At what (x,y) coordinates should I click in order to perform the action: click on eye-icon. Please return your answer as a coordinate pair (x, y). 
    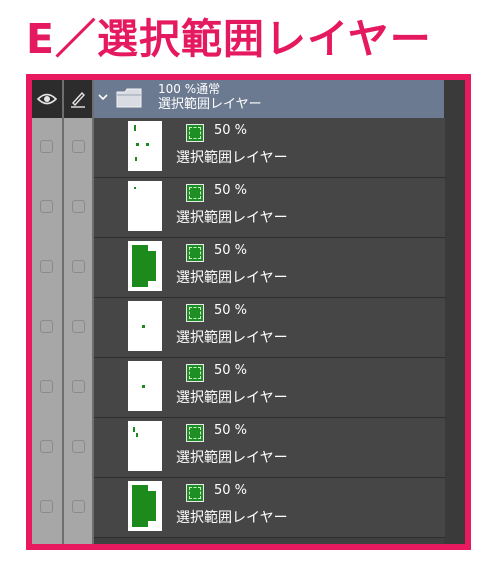
    Looking at the image, I should click on (47, 99).